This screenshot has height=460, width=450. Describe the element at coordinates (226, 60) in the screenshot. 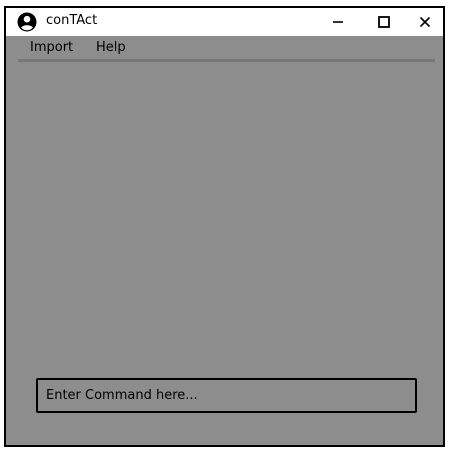

I see `menu-separator` at that location.